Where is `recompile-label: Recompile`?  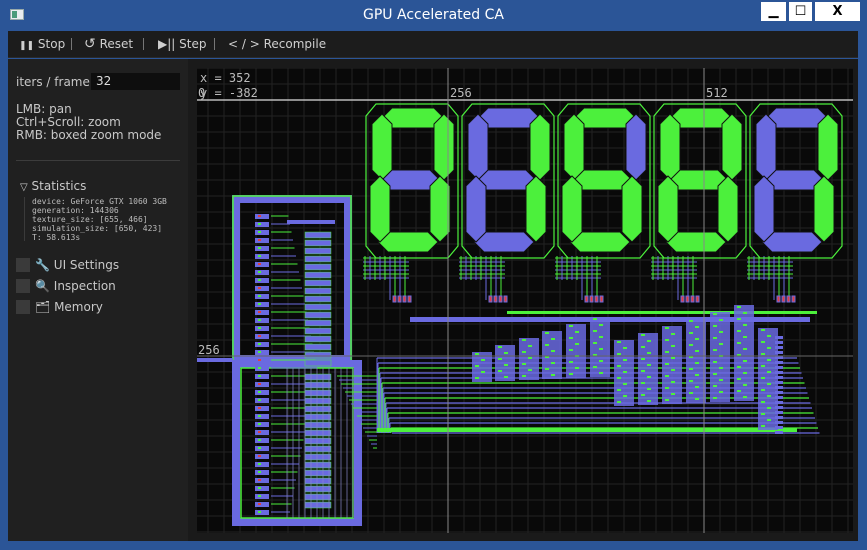 recompile-label: Recompile is located at coordinates (295, 44).